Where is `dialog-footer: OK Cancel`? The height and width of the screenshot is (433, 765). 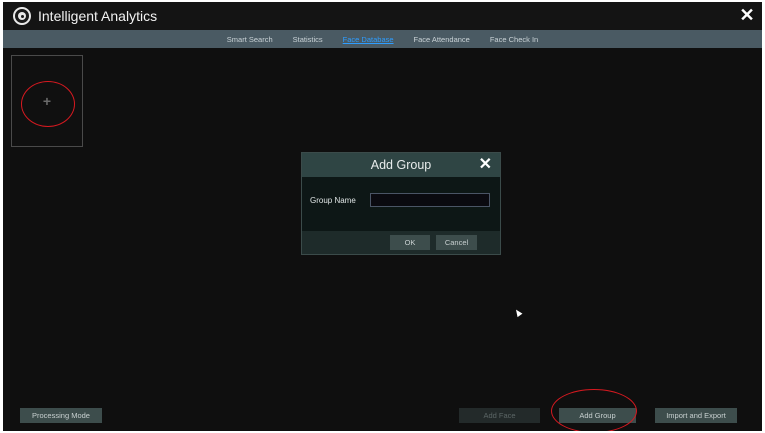
dialog-footer: OK Cancel is located at coordinates (401, 242).